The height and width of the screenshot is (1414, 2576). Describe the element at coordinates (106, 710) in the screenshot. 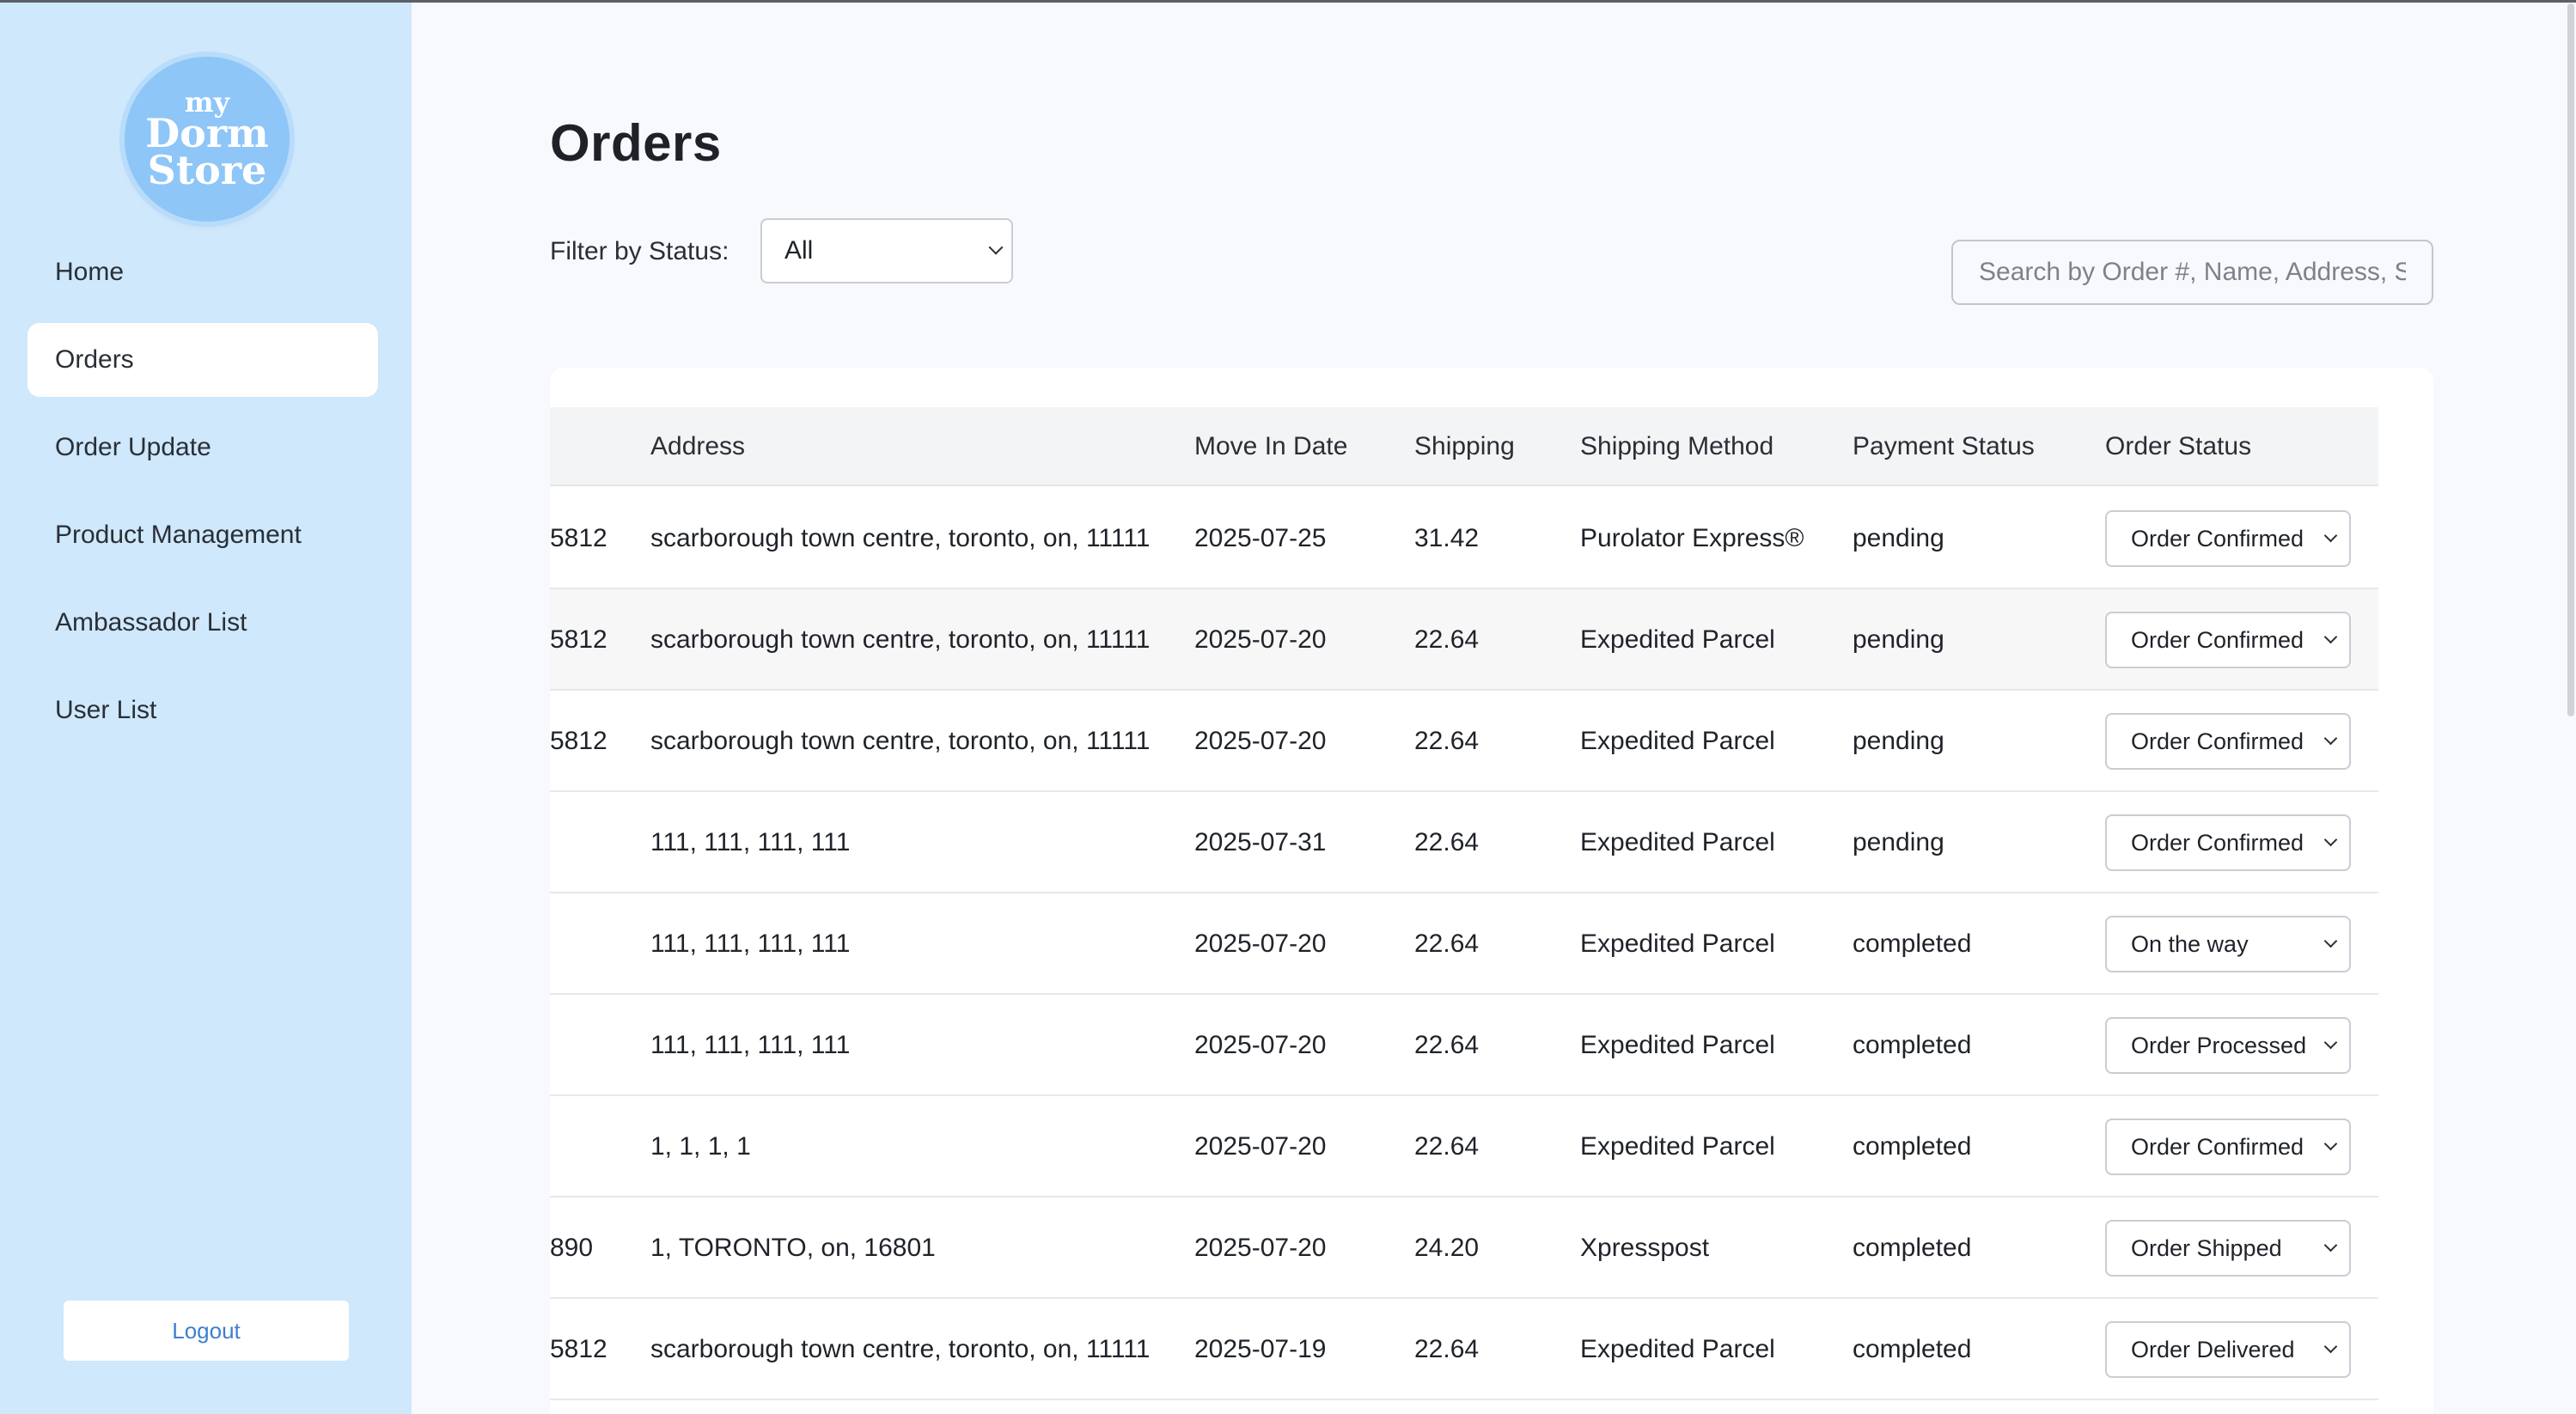

I see `sidebar-item-label: User List` at that location.